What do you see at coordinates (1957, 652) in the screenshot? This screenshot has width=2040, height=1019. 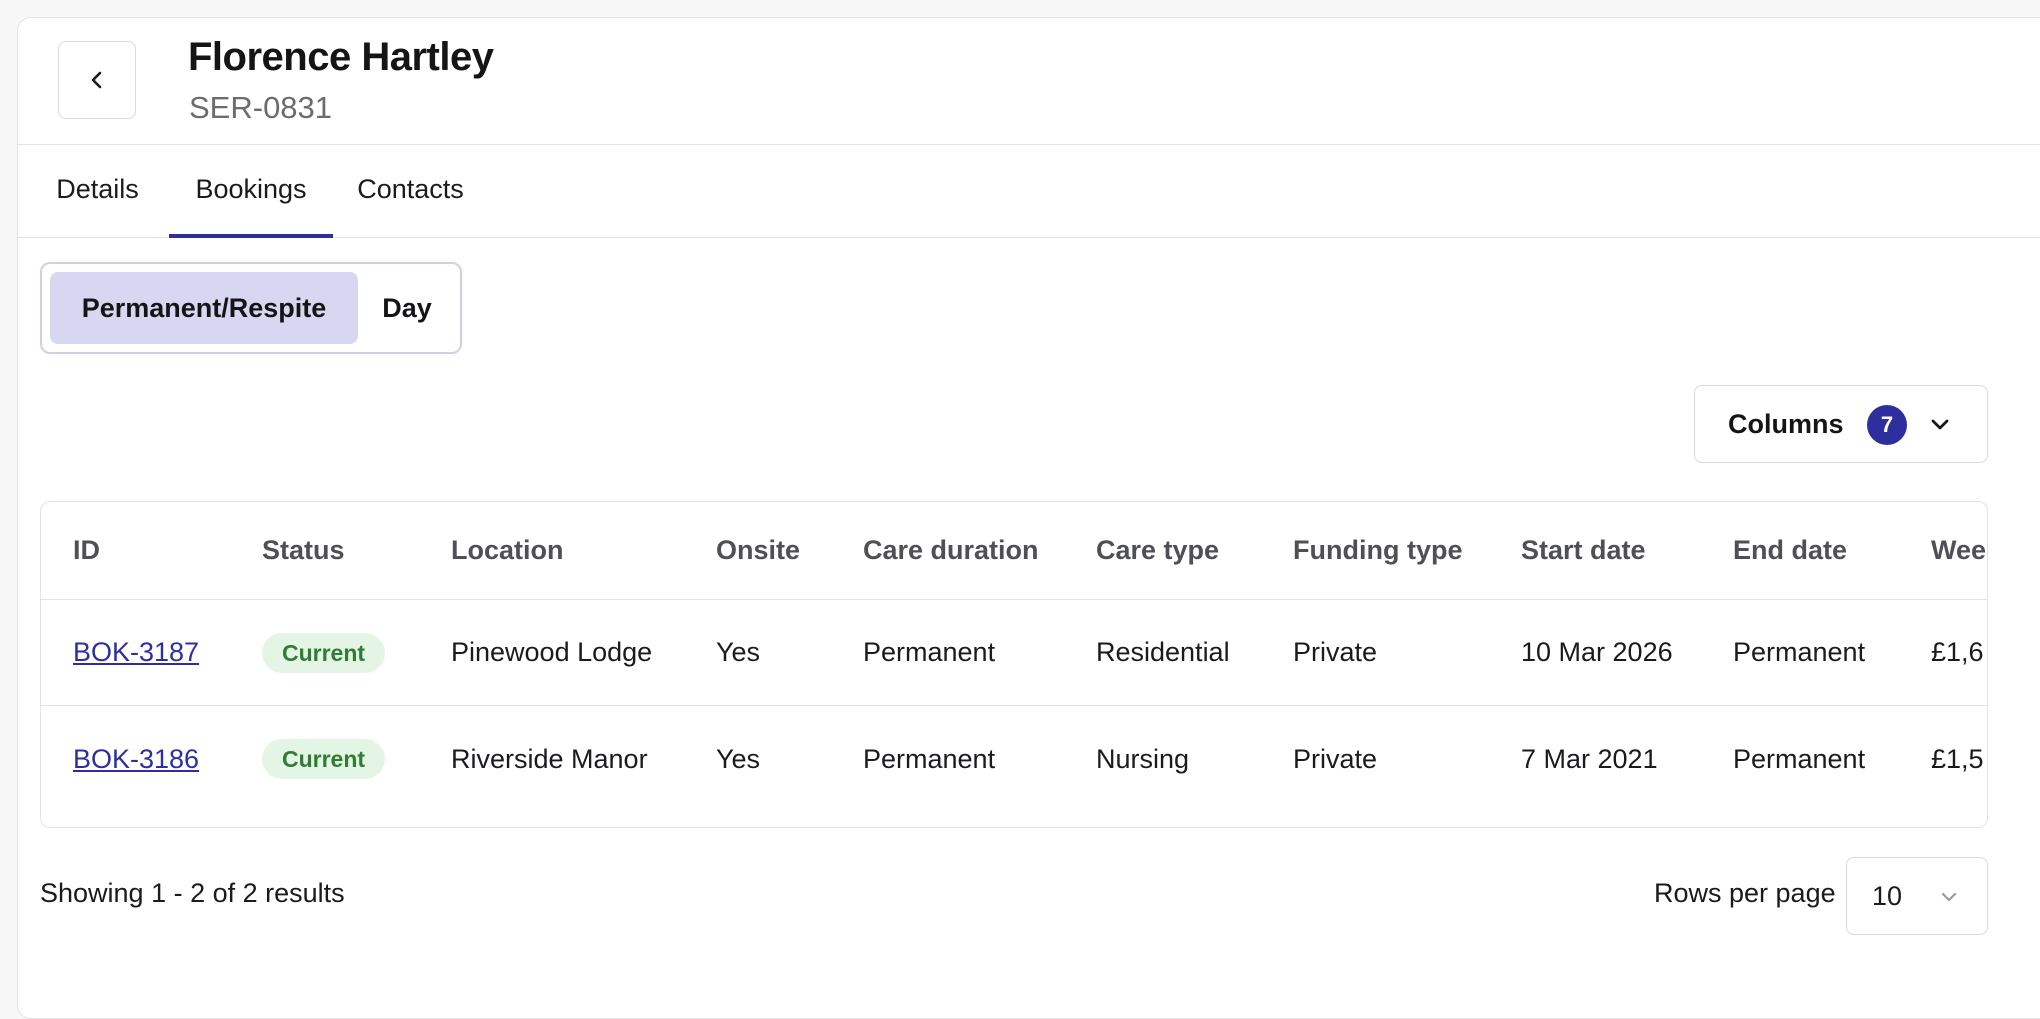 I see `weekly-cell: £1,6` at bounding box center [1957, 652].